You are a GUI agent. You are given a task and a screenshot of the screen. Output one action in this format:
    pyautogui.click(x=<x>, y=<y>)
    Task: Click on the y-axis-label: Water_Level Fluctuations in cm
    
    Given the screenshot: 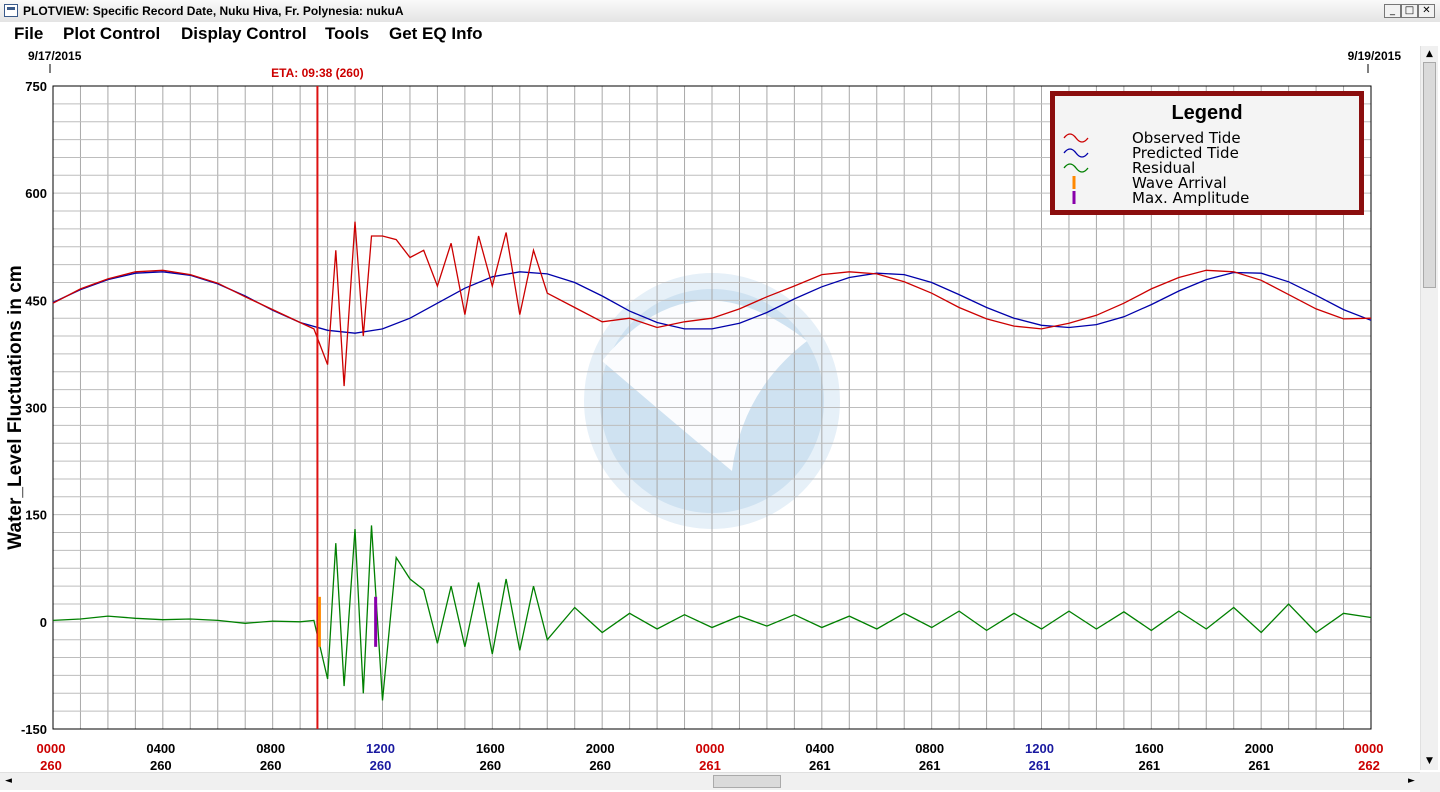 What is the action you would take?
    pyautogui.click(x=15, y=407)
    